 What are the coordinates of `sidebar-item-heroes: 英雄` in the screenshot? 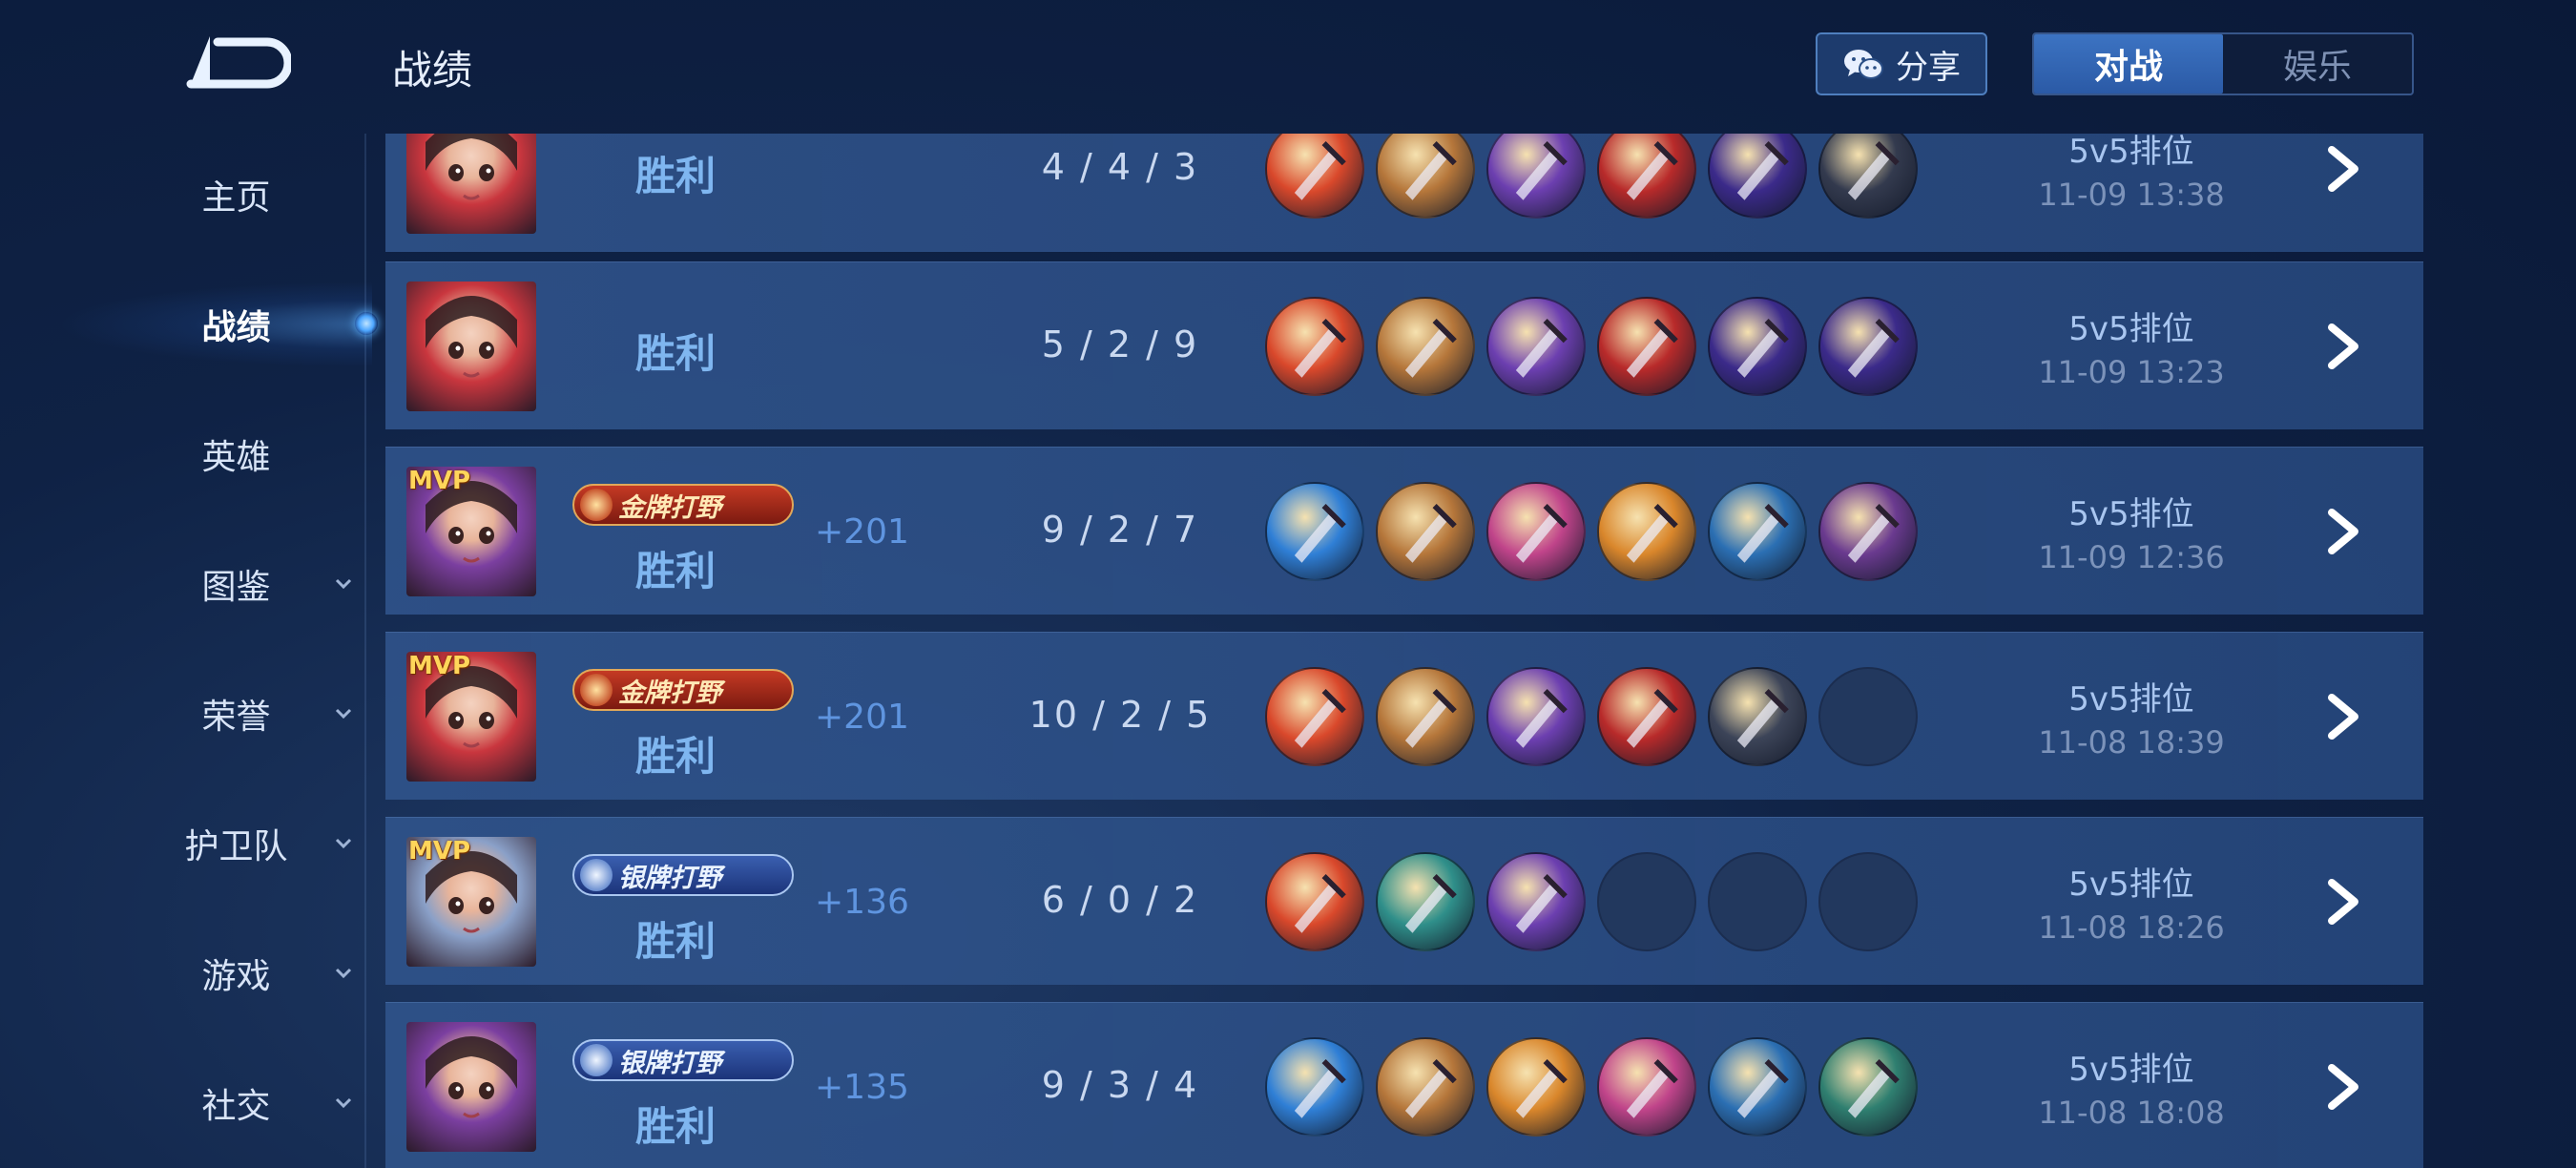 It's located at (253, 454).